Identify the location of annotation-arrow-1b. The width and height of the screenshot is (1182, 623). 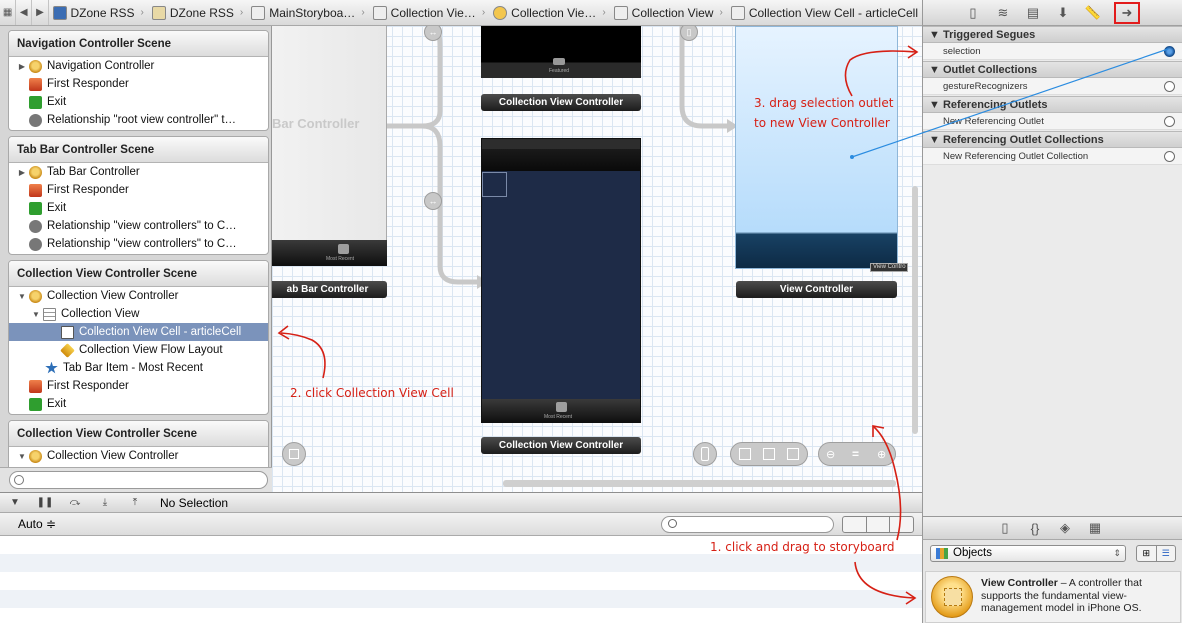
(884, 580).